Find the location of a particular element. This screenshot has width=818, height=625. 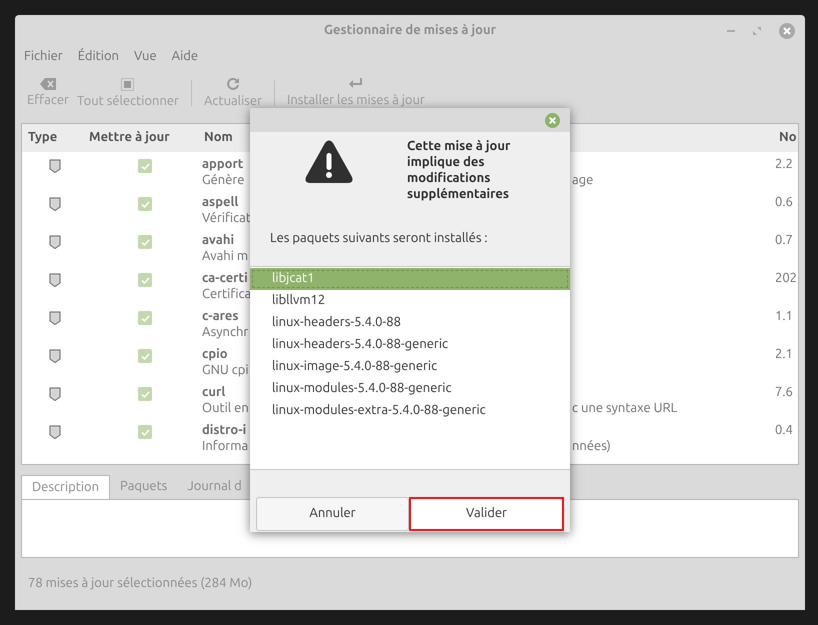

column-header: Mettre à jour is located at coordinates (144, 138).